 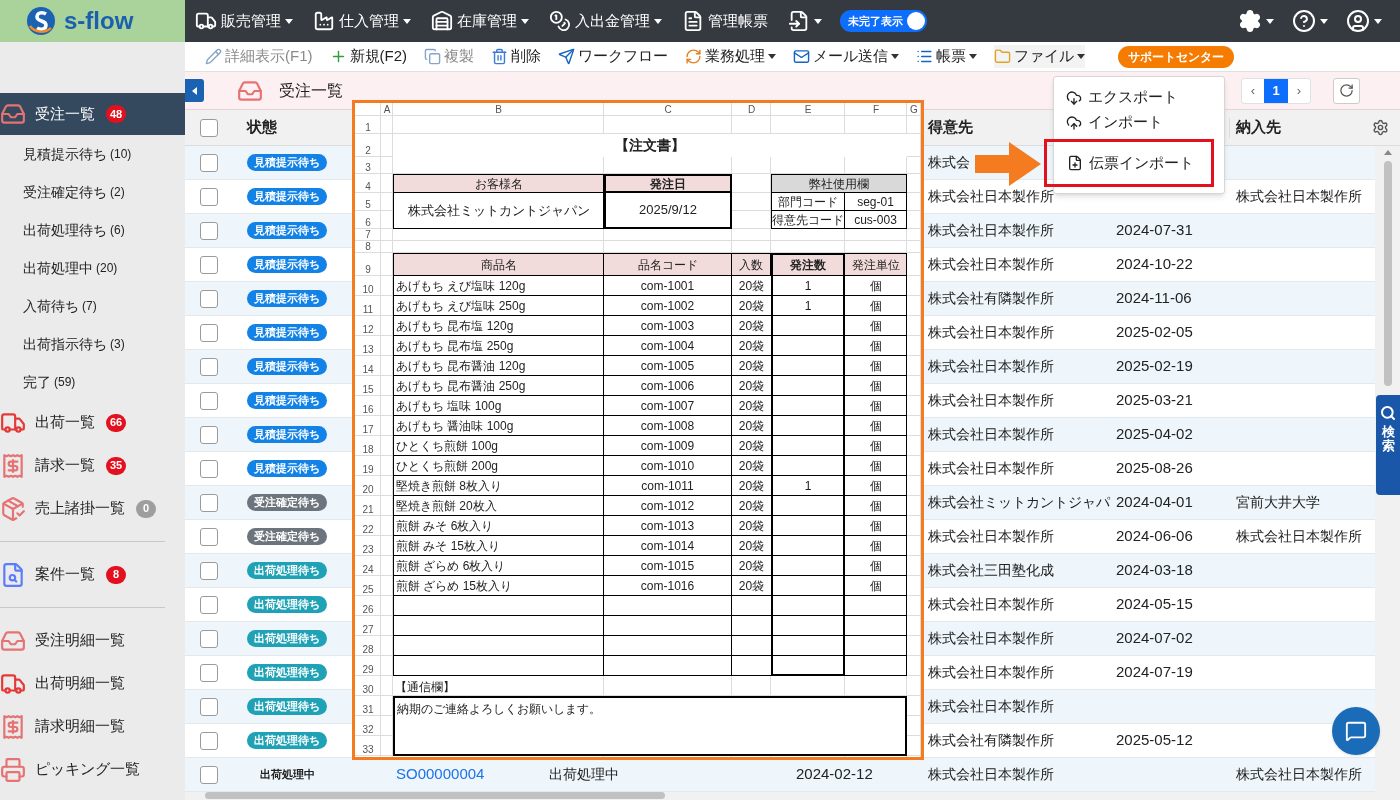 What do you see at coordinates (498, 466) in the screenshot?
I see `sheet-cell: ひとくち煎餅 200g` at bounding box center [498, 466].